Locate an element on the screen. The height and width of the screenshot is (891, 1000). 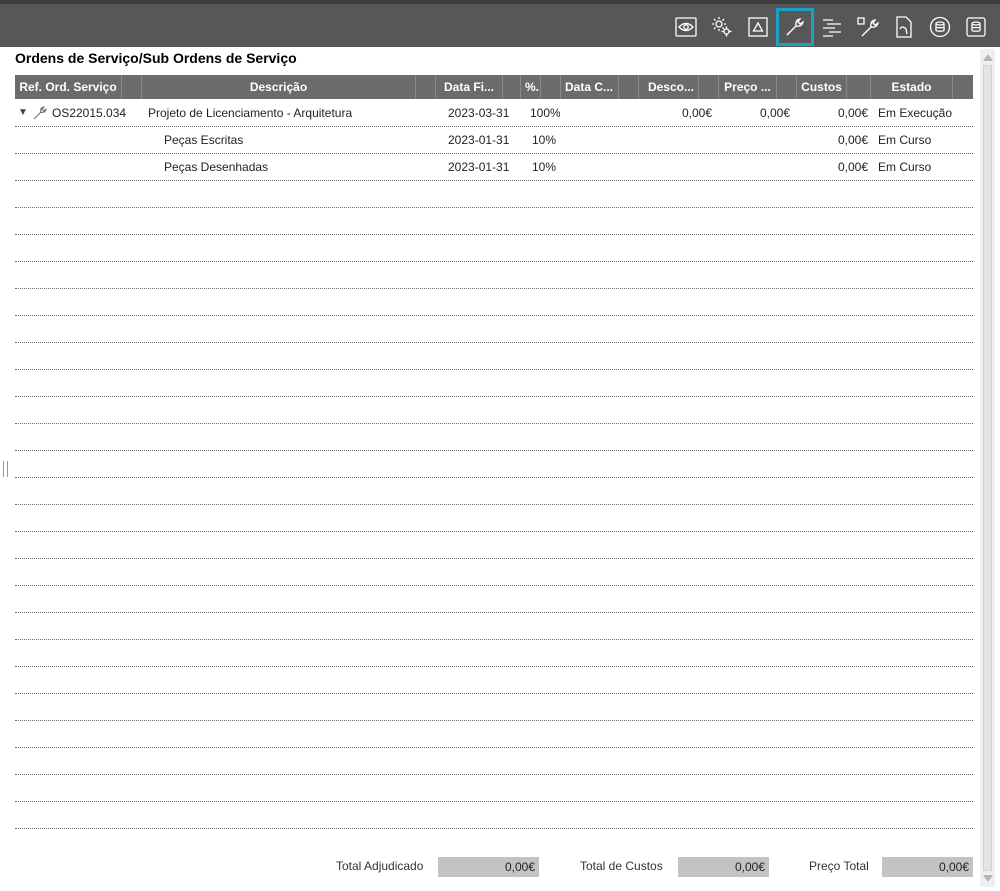
cell-estado: Em Execução is located at coordinates (915, 113).